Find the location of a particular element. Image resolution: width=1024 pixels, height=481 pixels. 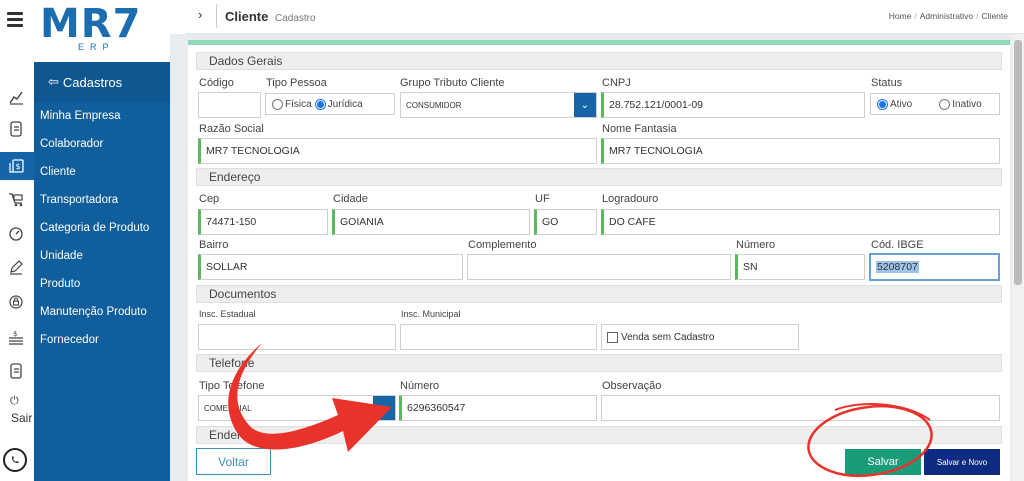

sidebar-item-unidade: Unidade is located at coordinates (102, 256).